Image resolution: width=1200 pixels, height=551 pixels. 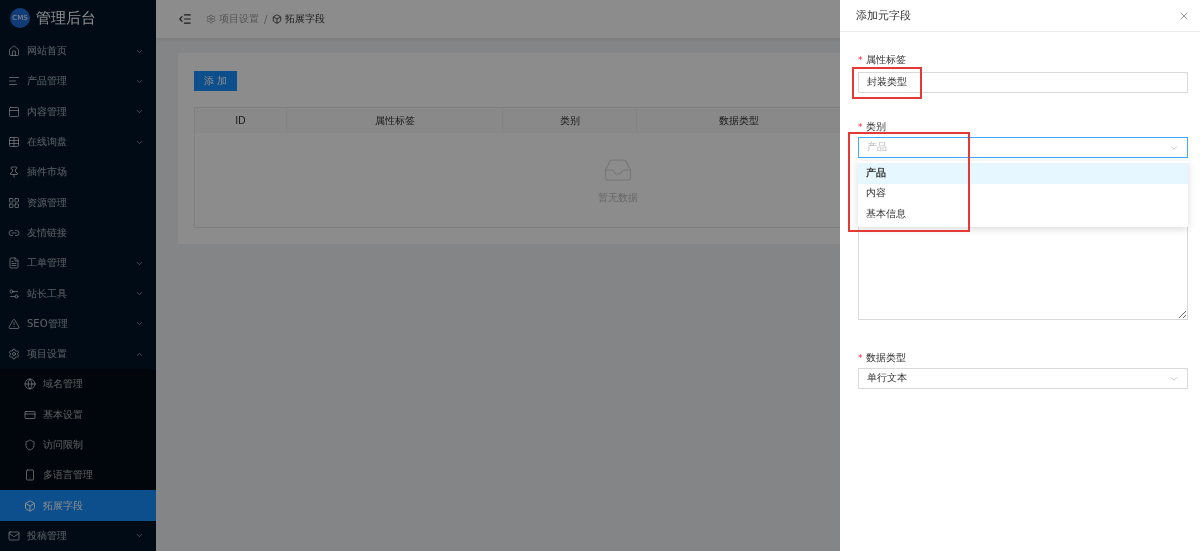 I want to click on highlight-overlay, so click(x=887, y=83).